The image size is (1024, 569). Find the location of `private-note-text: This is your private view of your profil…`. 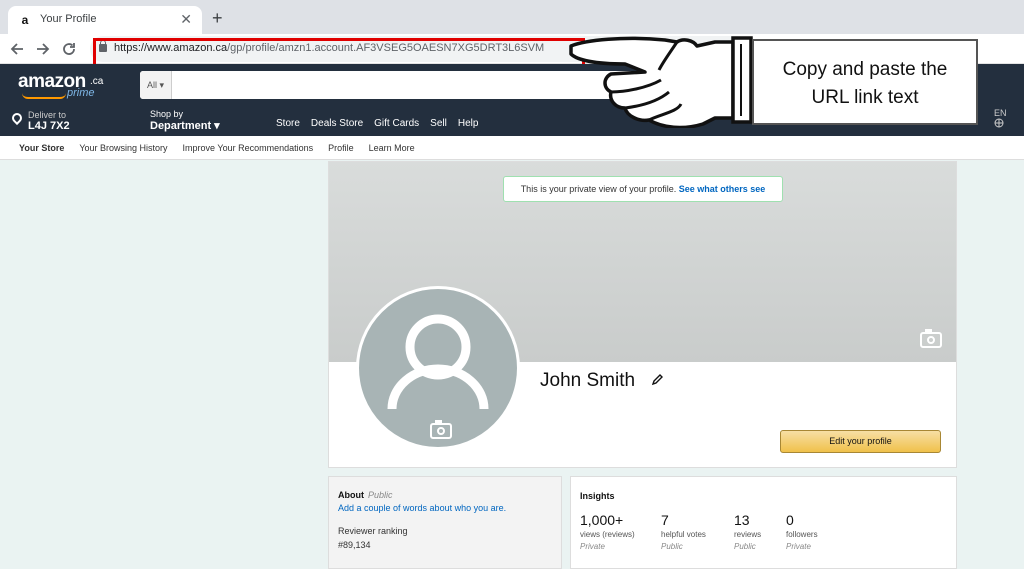

private-note-text: This is your private view of your profil… is located at coordinates (598, 189).